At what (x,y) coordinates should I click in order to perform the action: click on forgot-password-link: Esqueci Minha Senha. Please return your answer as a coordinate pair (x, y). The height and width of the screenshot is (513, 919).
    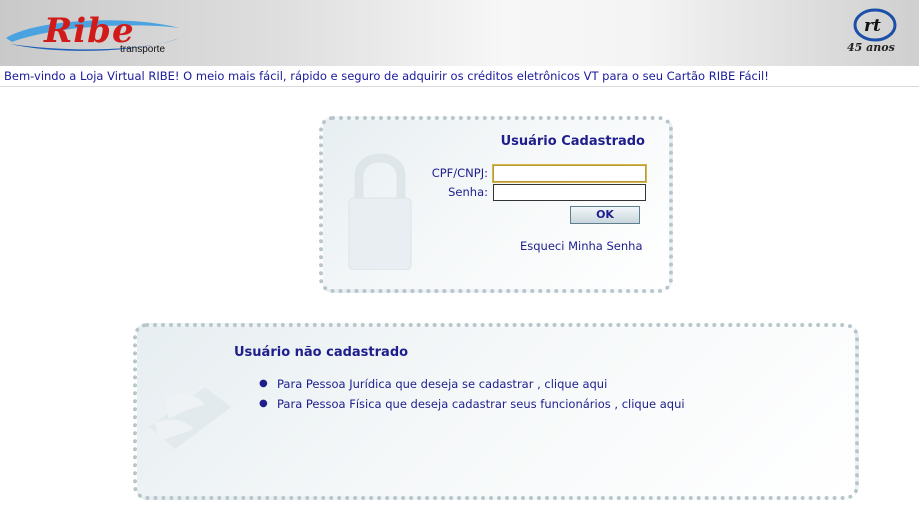
    Looking at the image, I should click on (581, 246).